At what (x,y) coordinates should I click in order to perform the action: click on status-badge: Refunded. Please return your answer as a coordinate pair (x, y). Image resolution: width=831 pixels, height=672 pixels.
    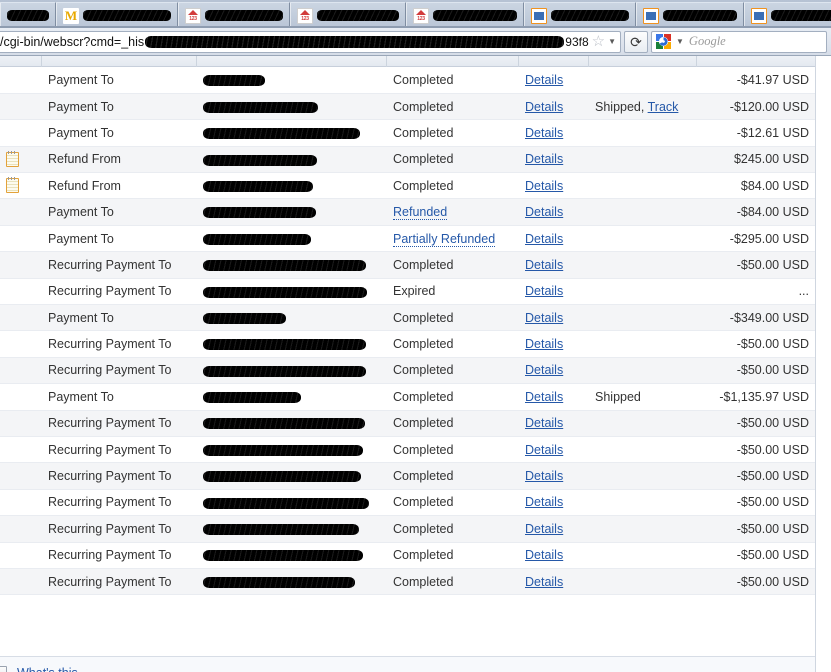
    Looking at the image, I should click on (420, 213).